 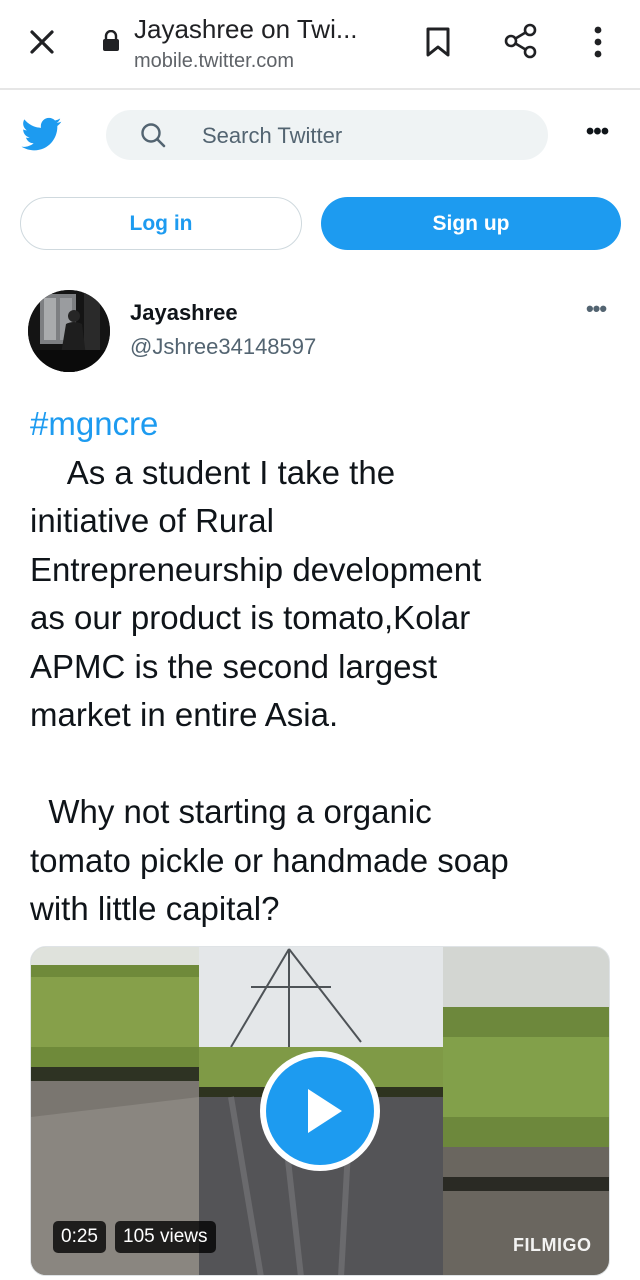 I want to click on close-icon, so click(x=42, y=42).